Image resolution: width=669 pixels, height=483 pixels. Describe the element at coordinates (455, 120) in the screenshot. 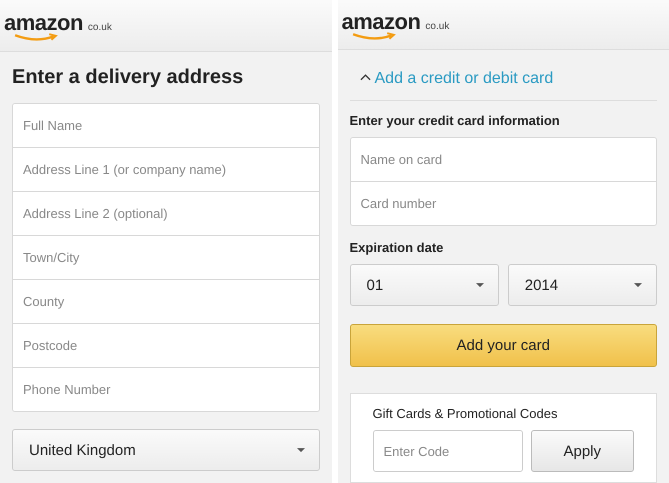

I see `section-label: Enter your credit card information` at that location.